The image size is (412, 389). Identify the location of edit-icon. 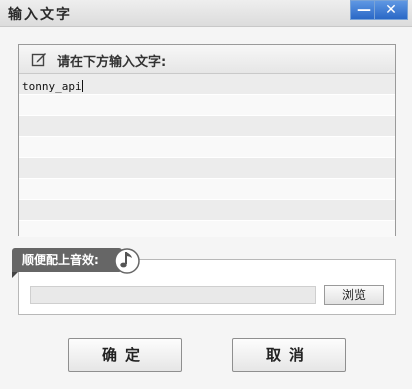
(38, 60).